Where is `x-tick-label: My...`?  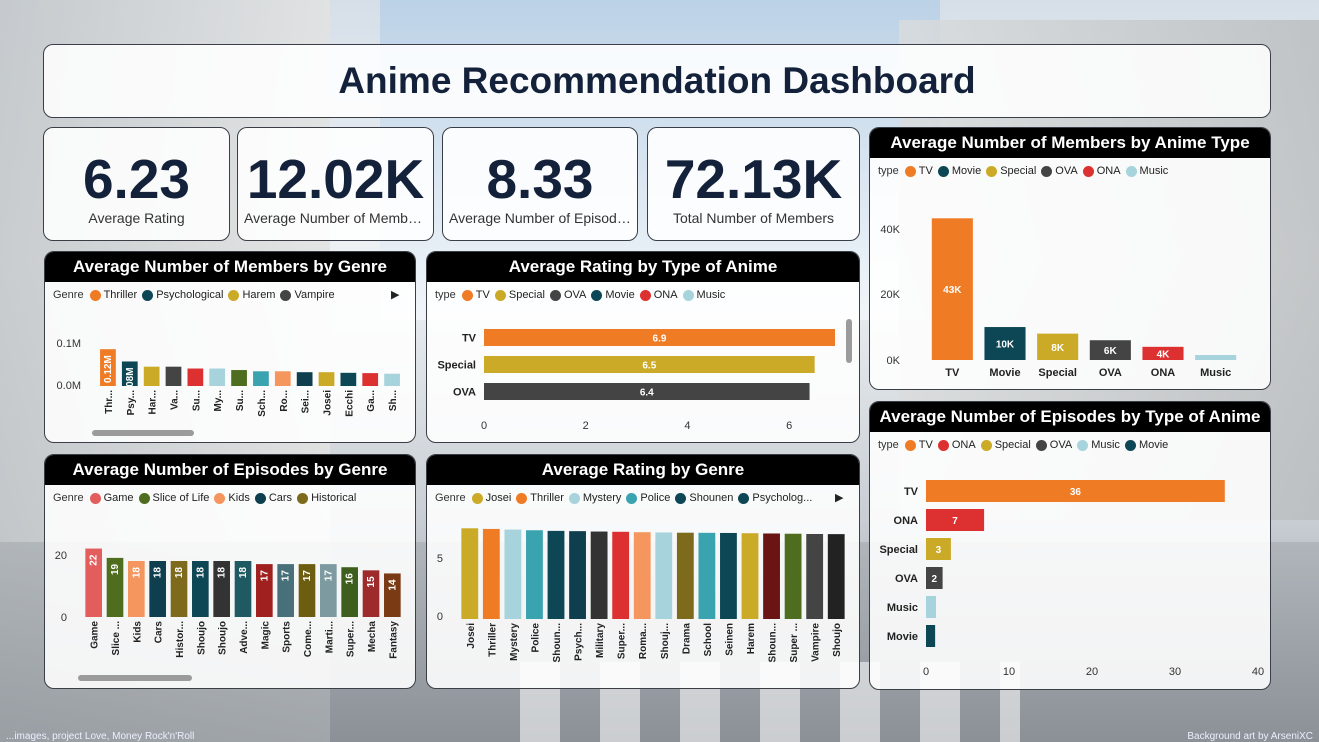
x-tick-label: My... is located at coordinates (218, 401).